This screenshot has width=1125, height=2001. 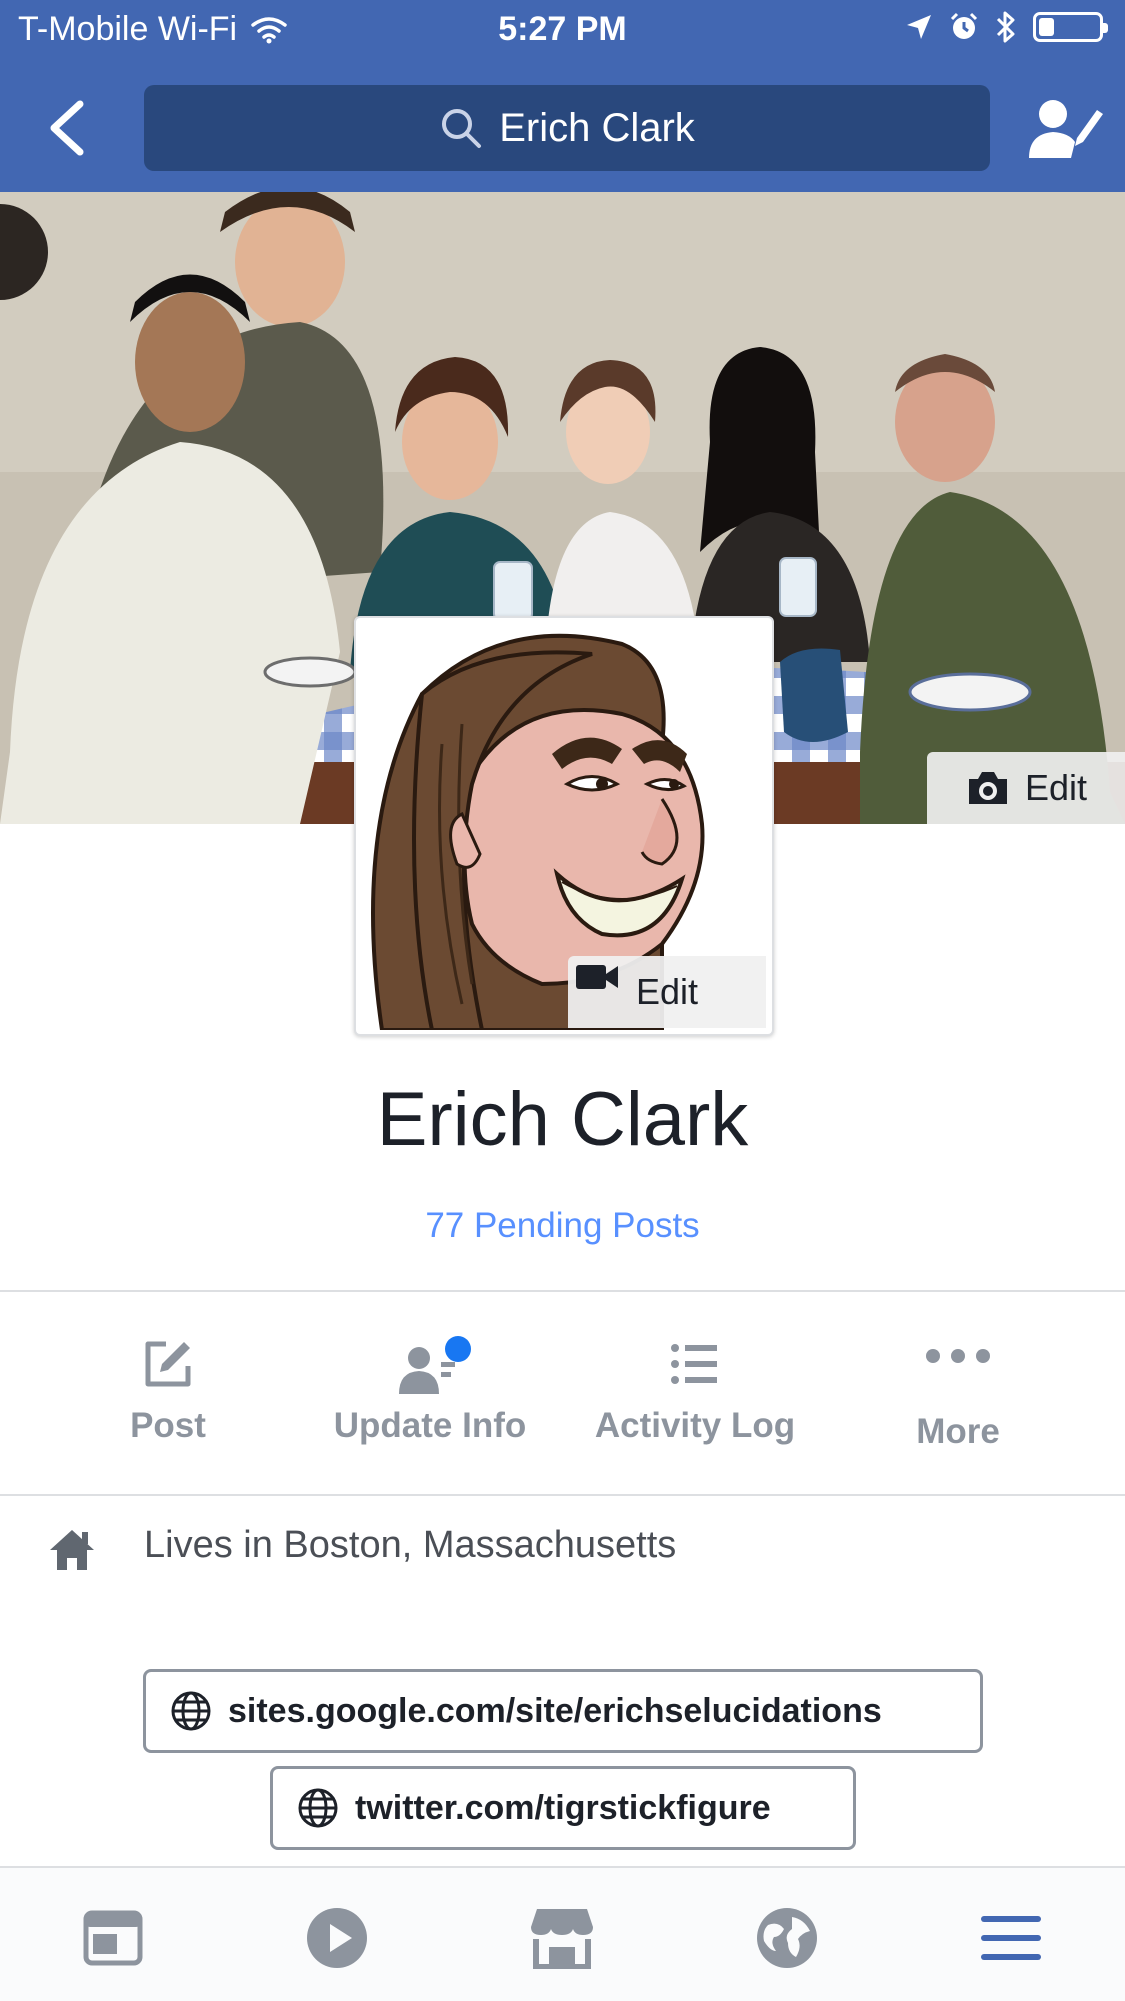 I want to click on notification-badge, so click(x=458, y=1349).